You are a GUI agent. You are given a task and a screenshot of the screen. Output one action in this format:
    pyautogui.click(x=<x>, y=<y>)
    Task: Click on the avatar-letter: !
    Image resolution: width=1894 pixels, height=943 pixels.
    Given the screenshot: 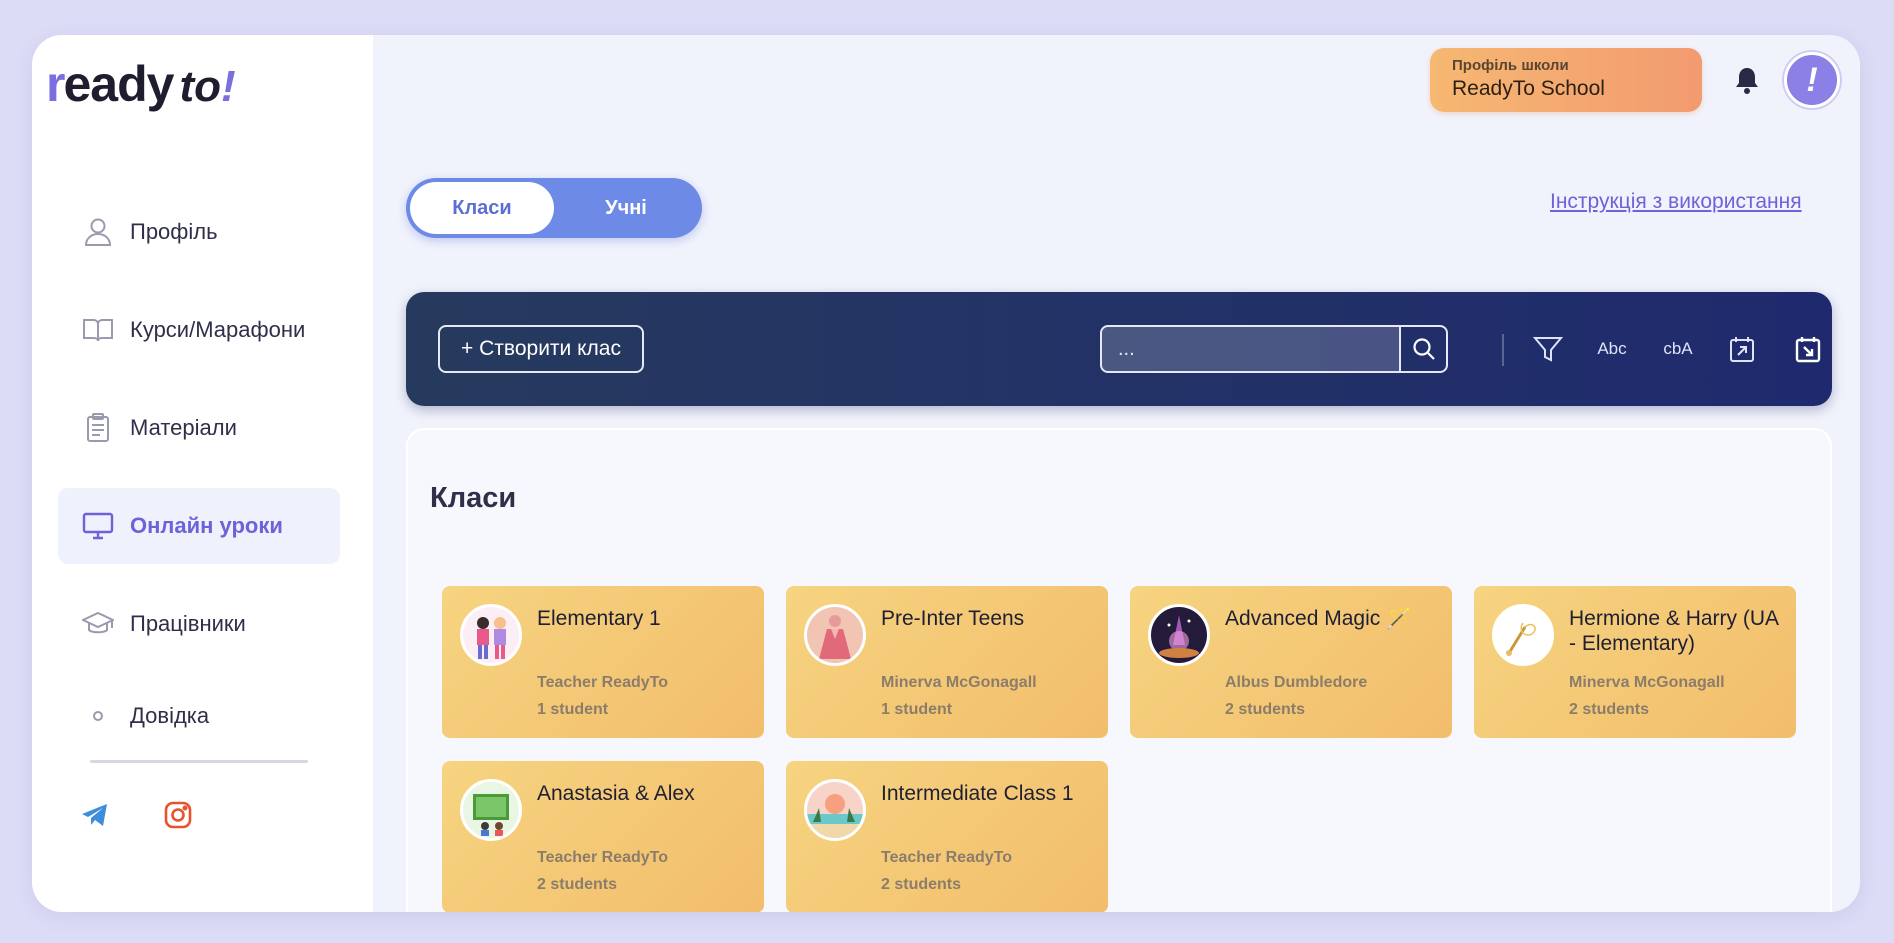 What is the action you would take?
    pyautogui.click(x=1812, y=79)
    